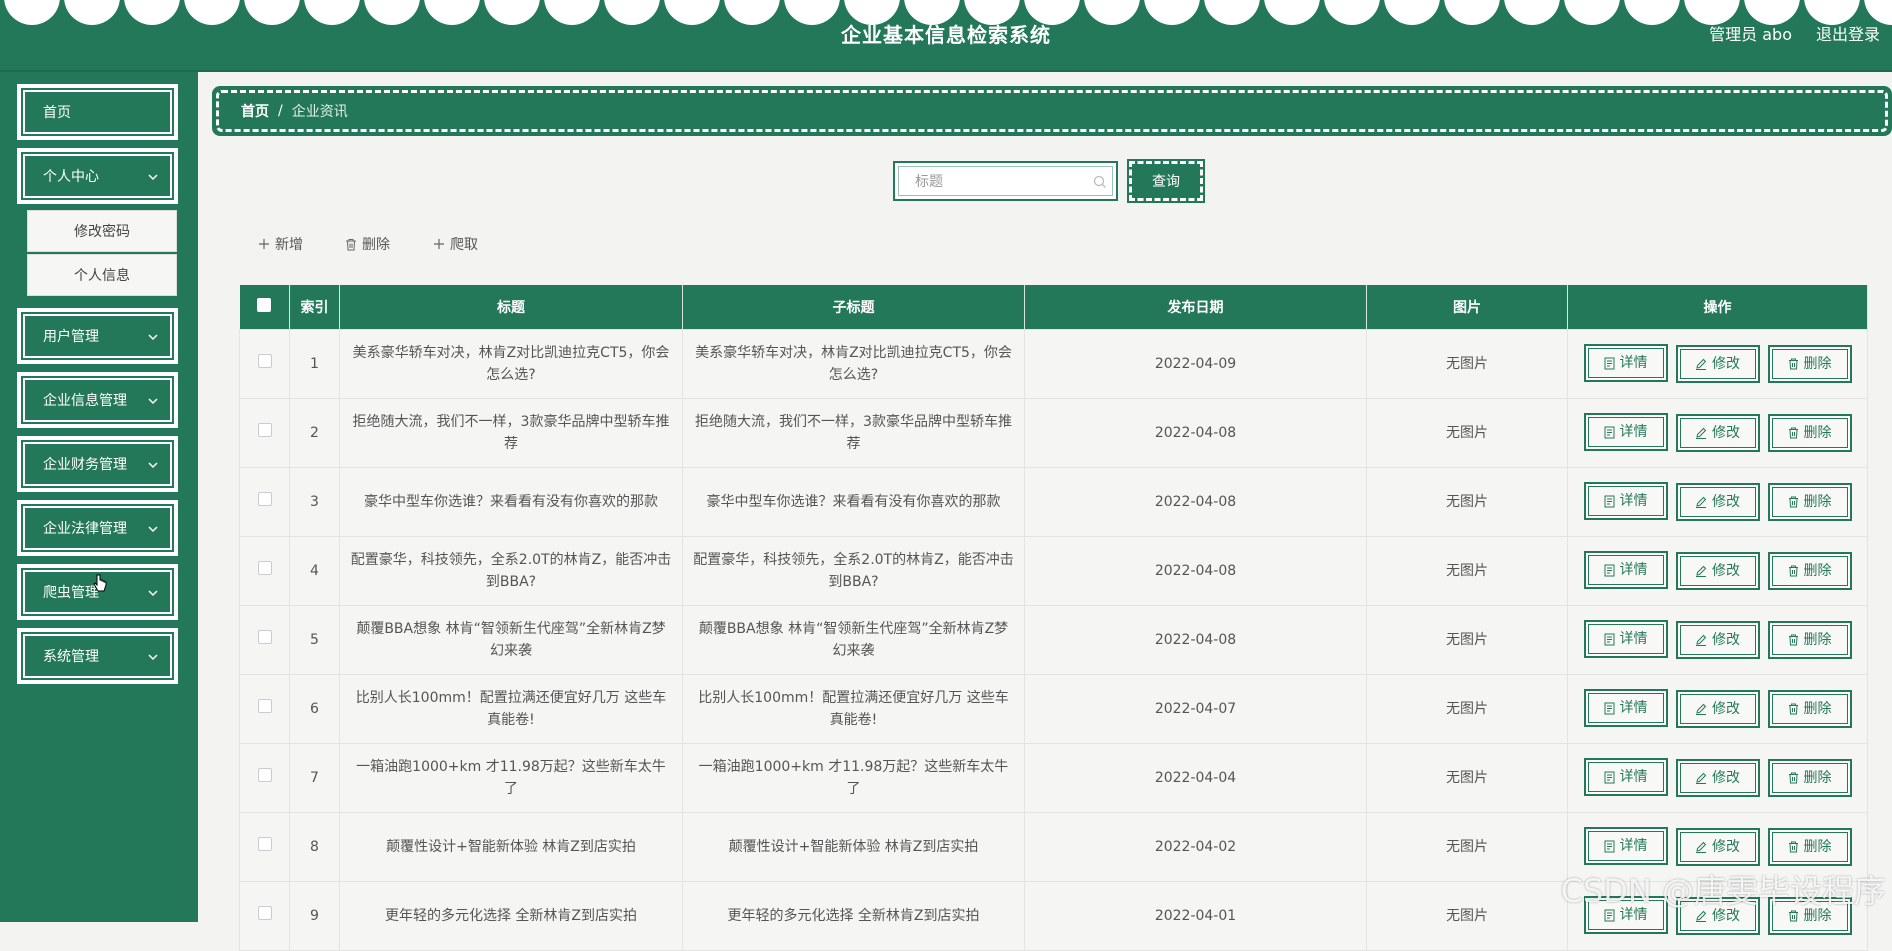 The height and width of the screenshot is (951, 1892). Describe the element at coordinates (255, 111) in the screenshot. I see `breadcrumb-home: 首页` at that location.